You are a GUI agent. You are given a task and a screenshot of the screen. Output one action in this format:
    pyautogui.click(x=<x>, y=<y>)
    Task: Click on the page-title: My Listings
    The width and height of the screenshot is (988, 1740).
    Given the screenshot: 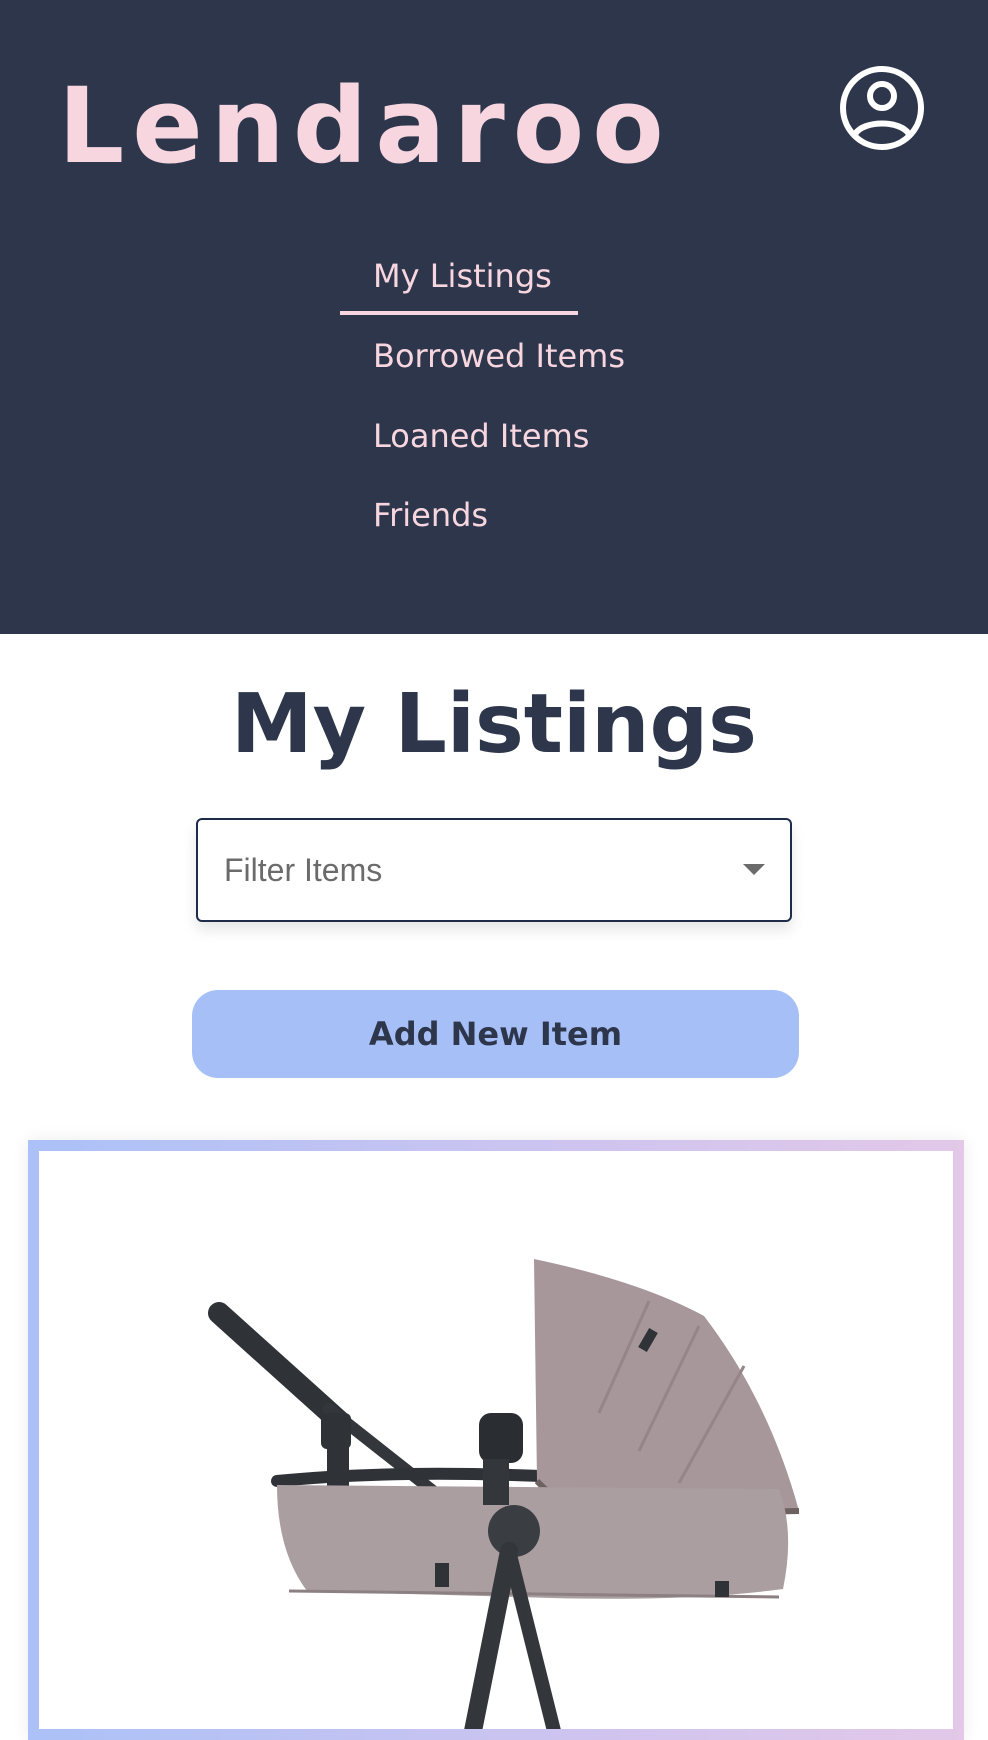 What is the action you would take?
    pyautogui.click(x=494, y=724)
    